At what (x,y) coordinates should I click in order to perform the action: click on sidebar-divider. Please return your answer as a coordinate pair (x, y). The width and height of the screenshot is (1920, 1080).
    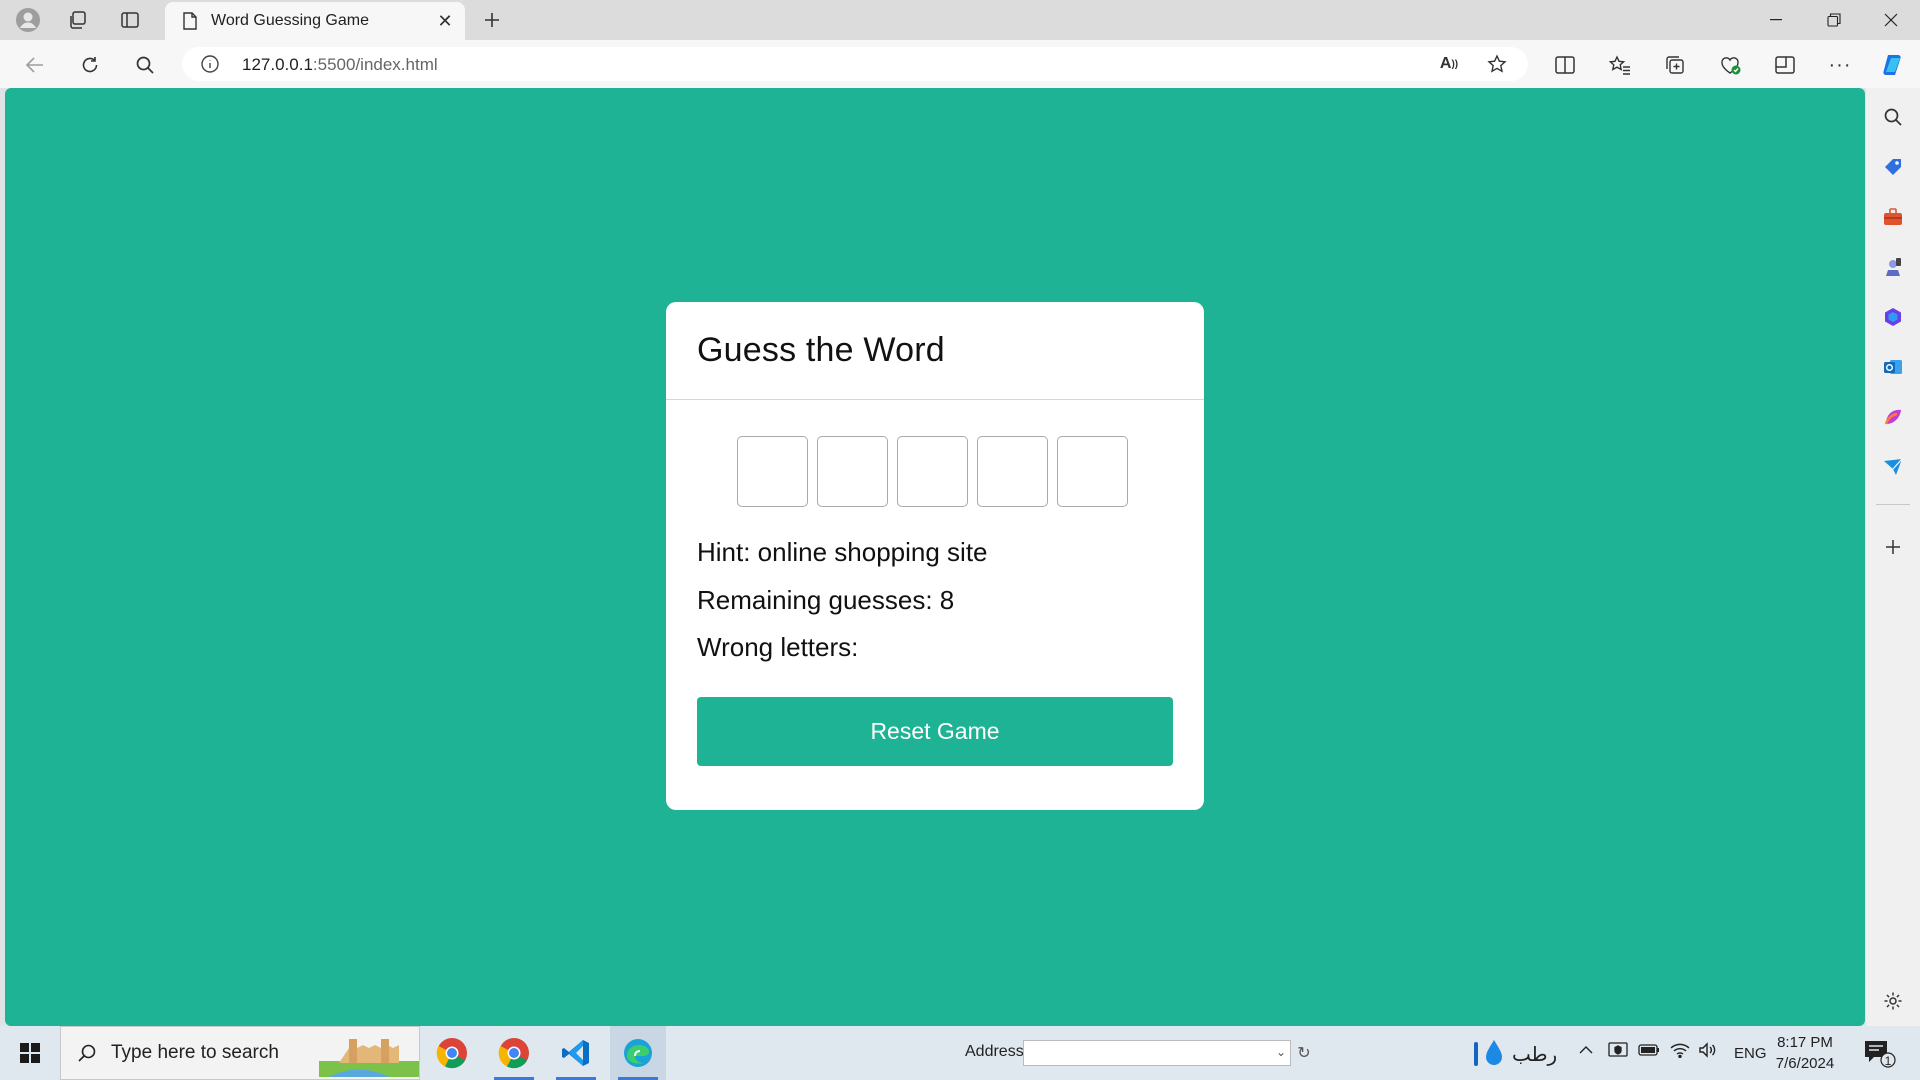
    Looking at the image, I should click on (1893, 504).